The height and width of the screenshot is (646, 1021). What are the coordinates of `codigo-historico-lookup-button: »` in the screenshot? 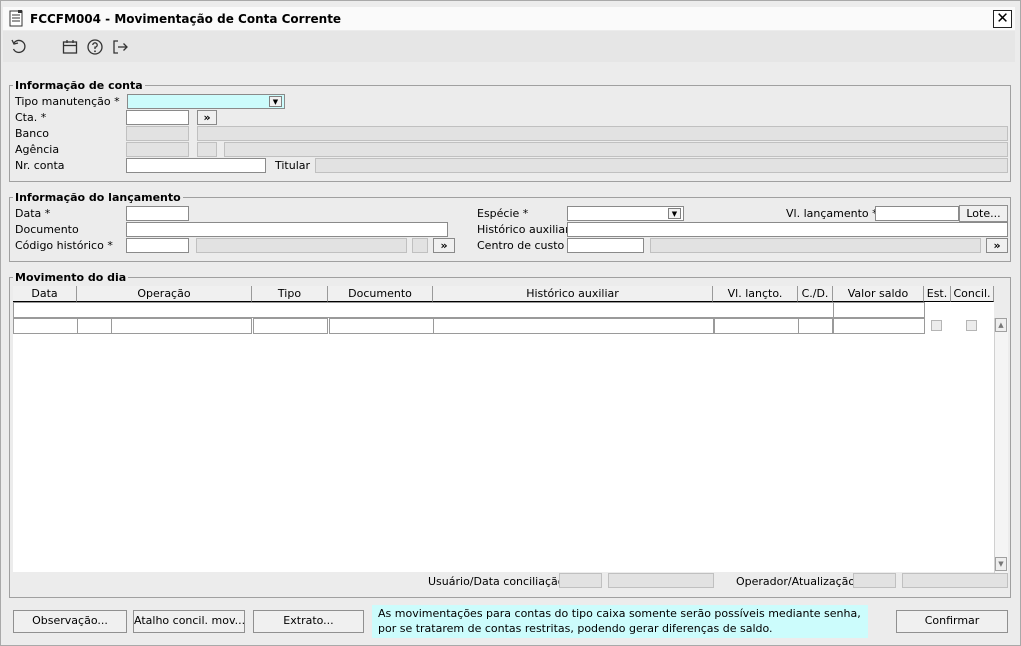 It's located at (444, 245).